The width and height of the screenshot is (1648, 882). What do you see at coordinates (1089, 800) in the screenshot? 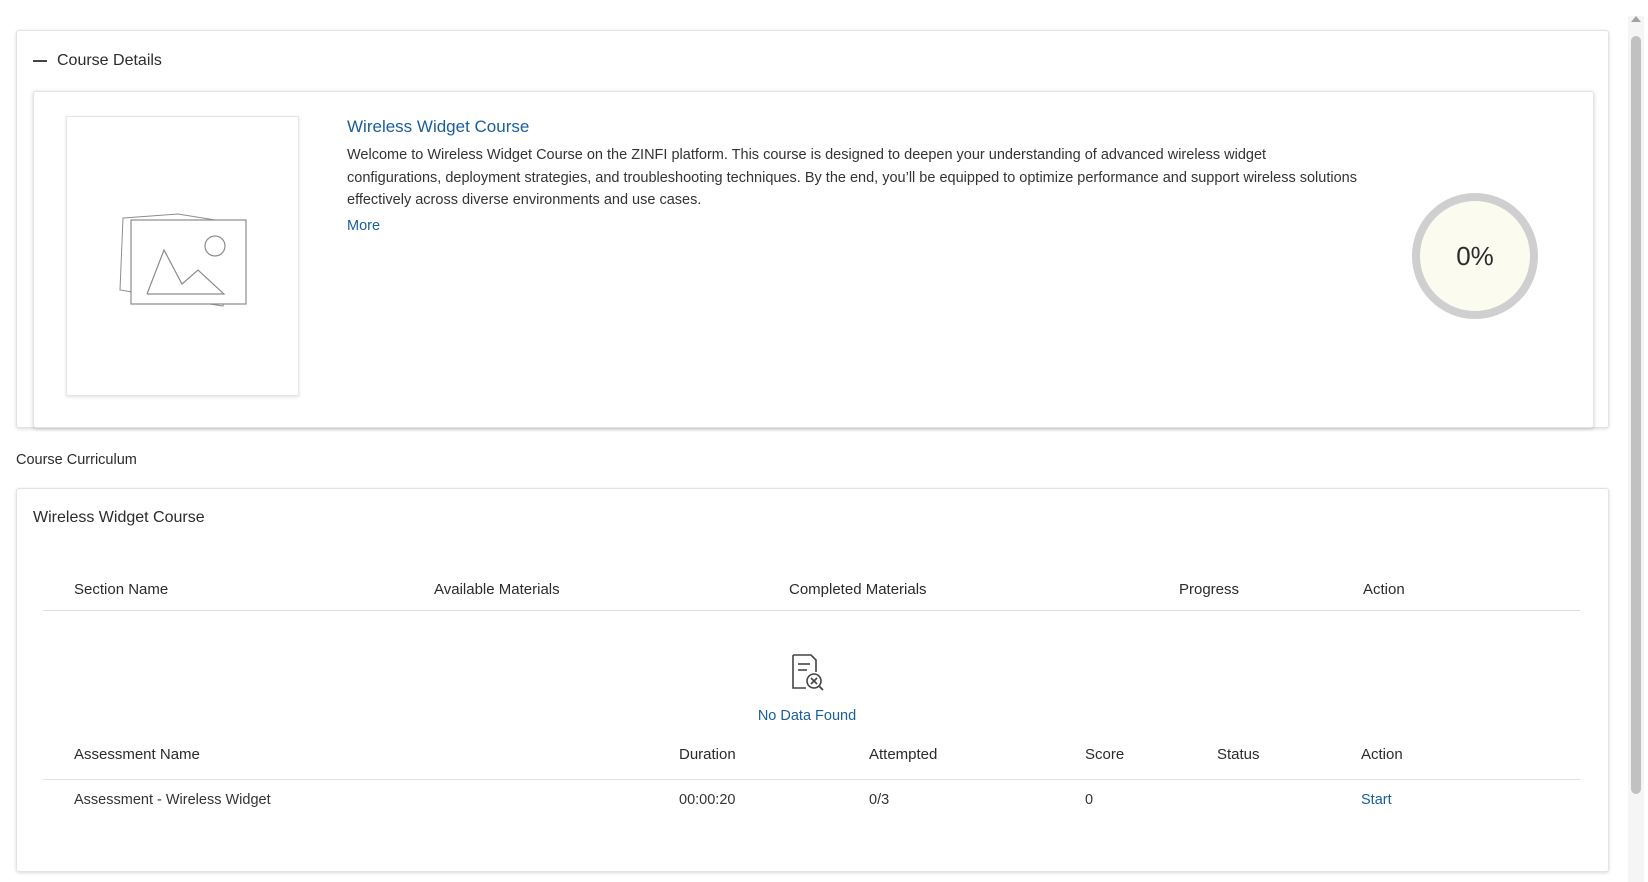
I see `assessment-score: 0` at bounding box center [1089, 800].